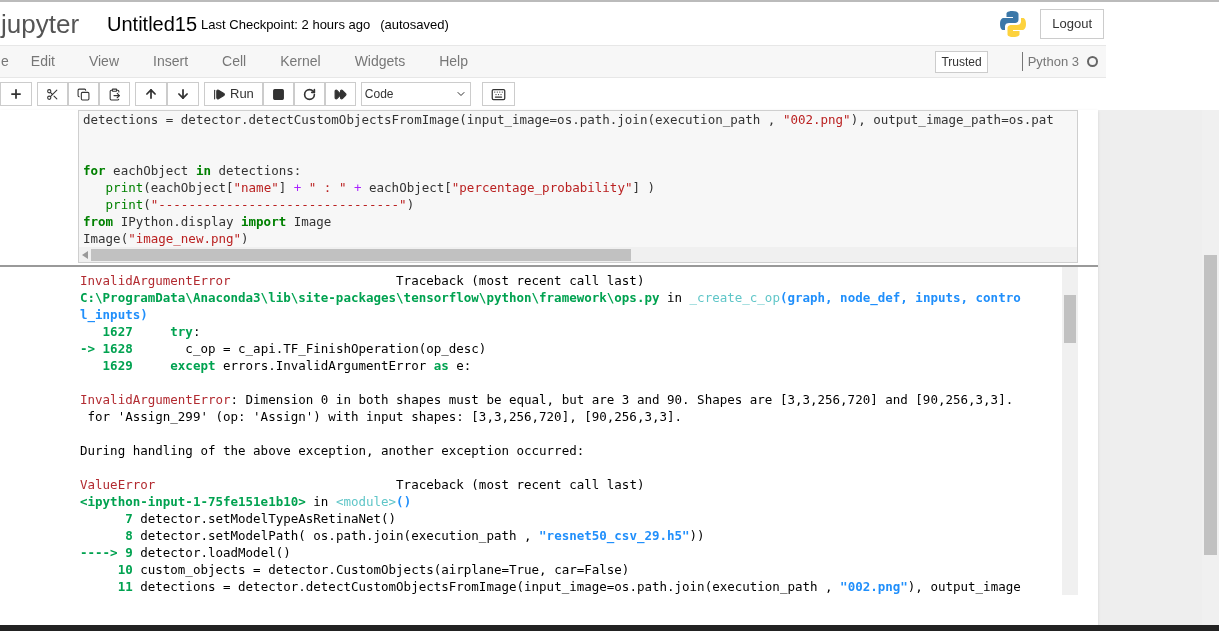 The width and height of the screenshot is (1219, 631). What do you see at coordinates (385, 416) in the screenshot?
I see `output-line: for 'Assign_299' (op: 'Assign') with input shapes: [3,3,256,720], [90,256,3,3].` at bounding box center [385, 416].